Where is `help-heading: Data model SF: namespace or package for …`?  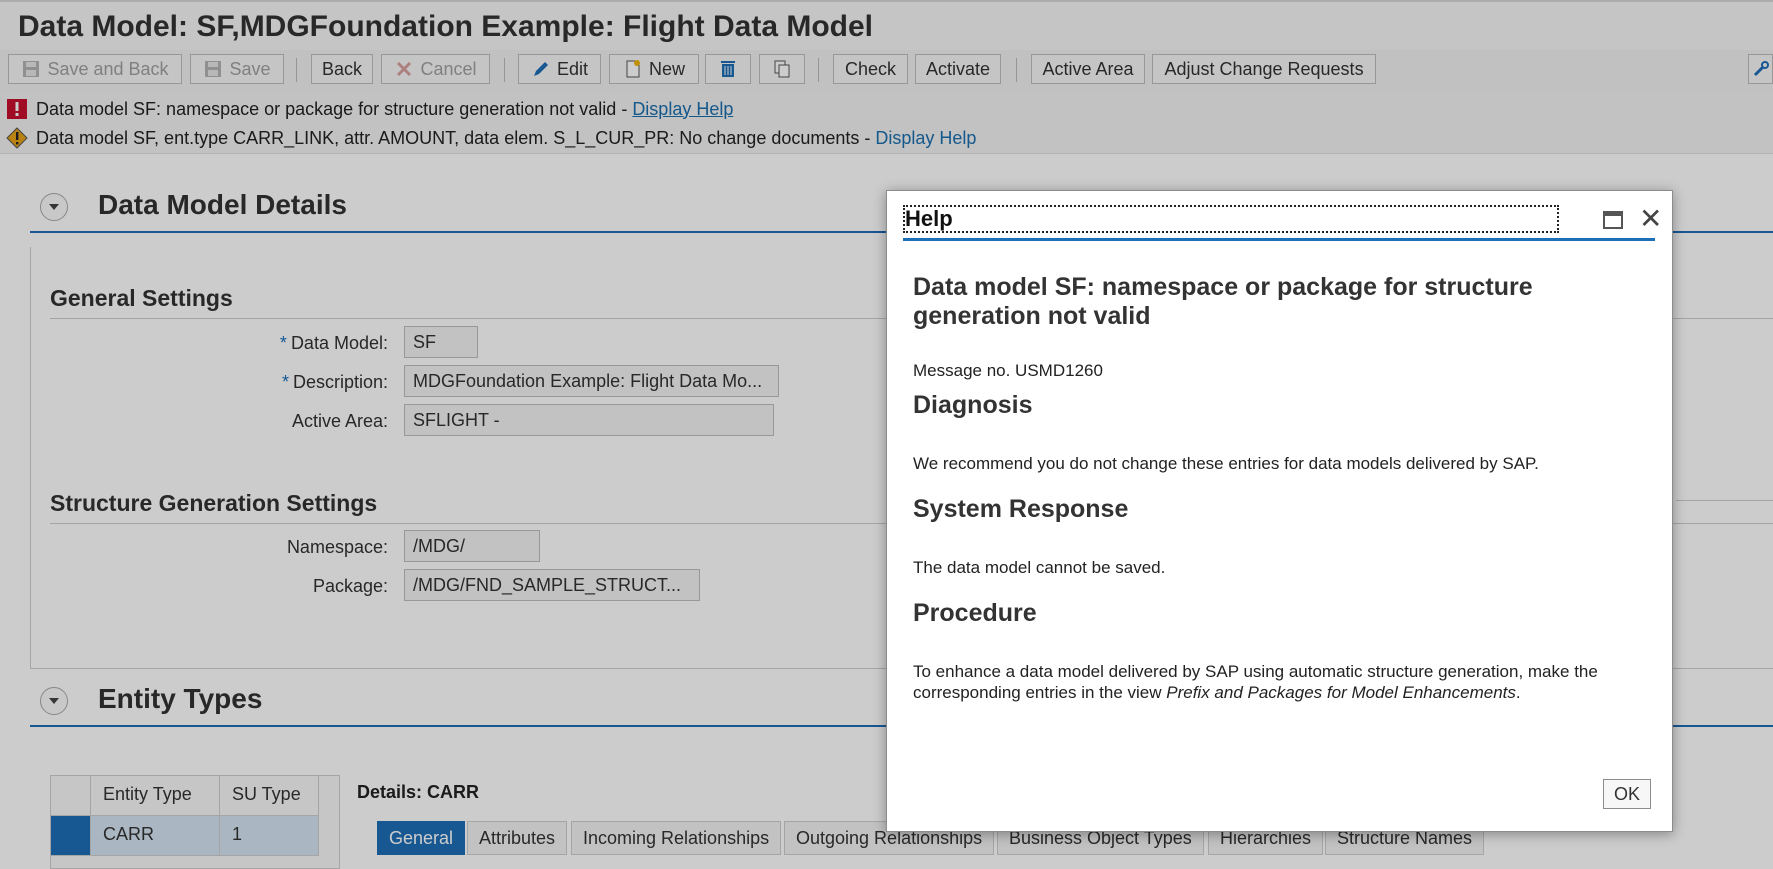 help-heading: Data model SF: namespace or package for … is located at coordinates (1223, 301).